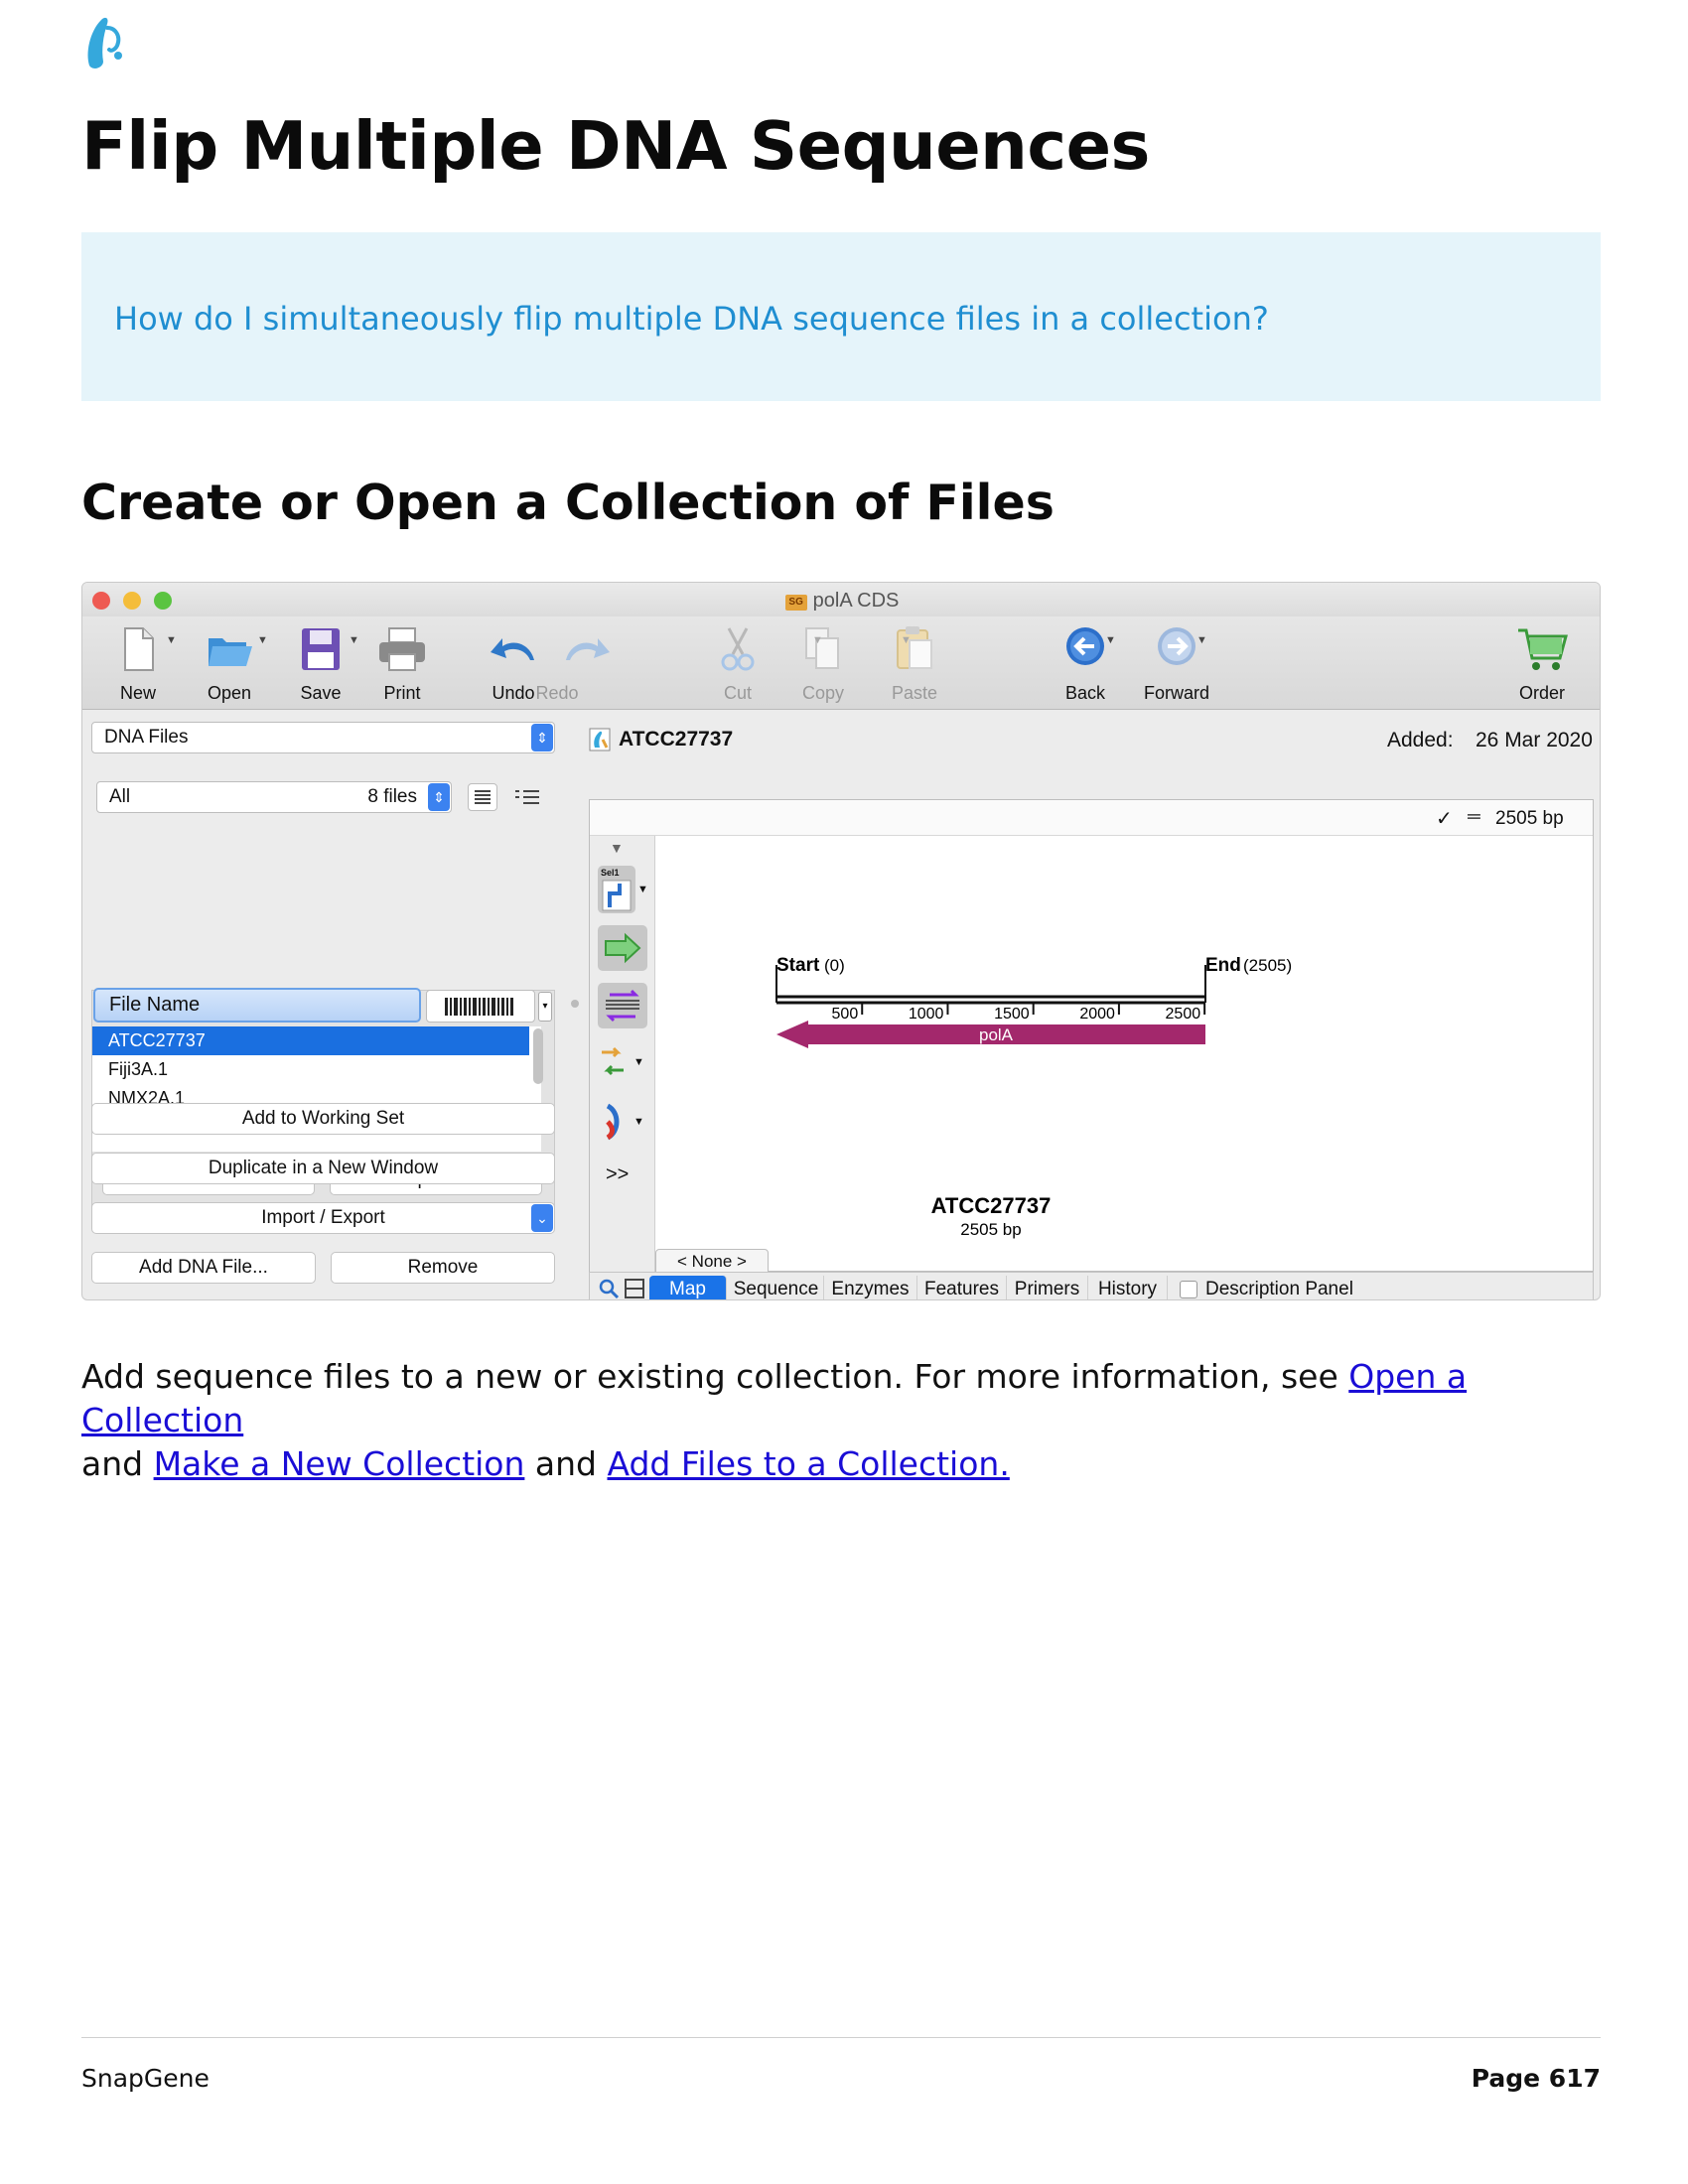  What do you see at coordinates (638, 1062) in the screenshot?
I see `orf-dropdown-caret: ▼` at bounding box center [638, 1062].